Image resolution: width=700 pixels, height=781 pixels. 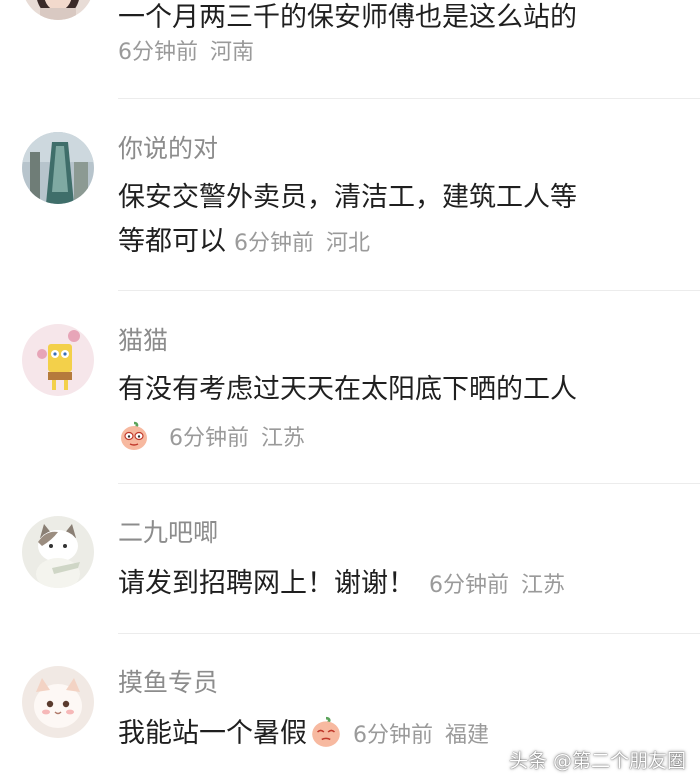 What do you see at coordinates (168, 533) in the screenshot?
I see `comment-username: 二九吧唧` at bounding box center [168, 533].